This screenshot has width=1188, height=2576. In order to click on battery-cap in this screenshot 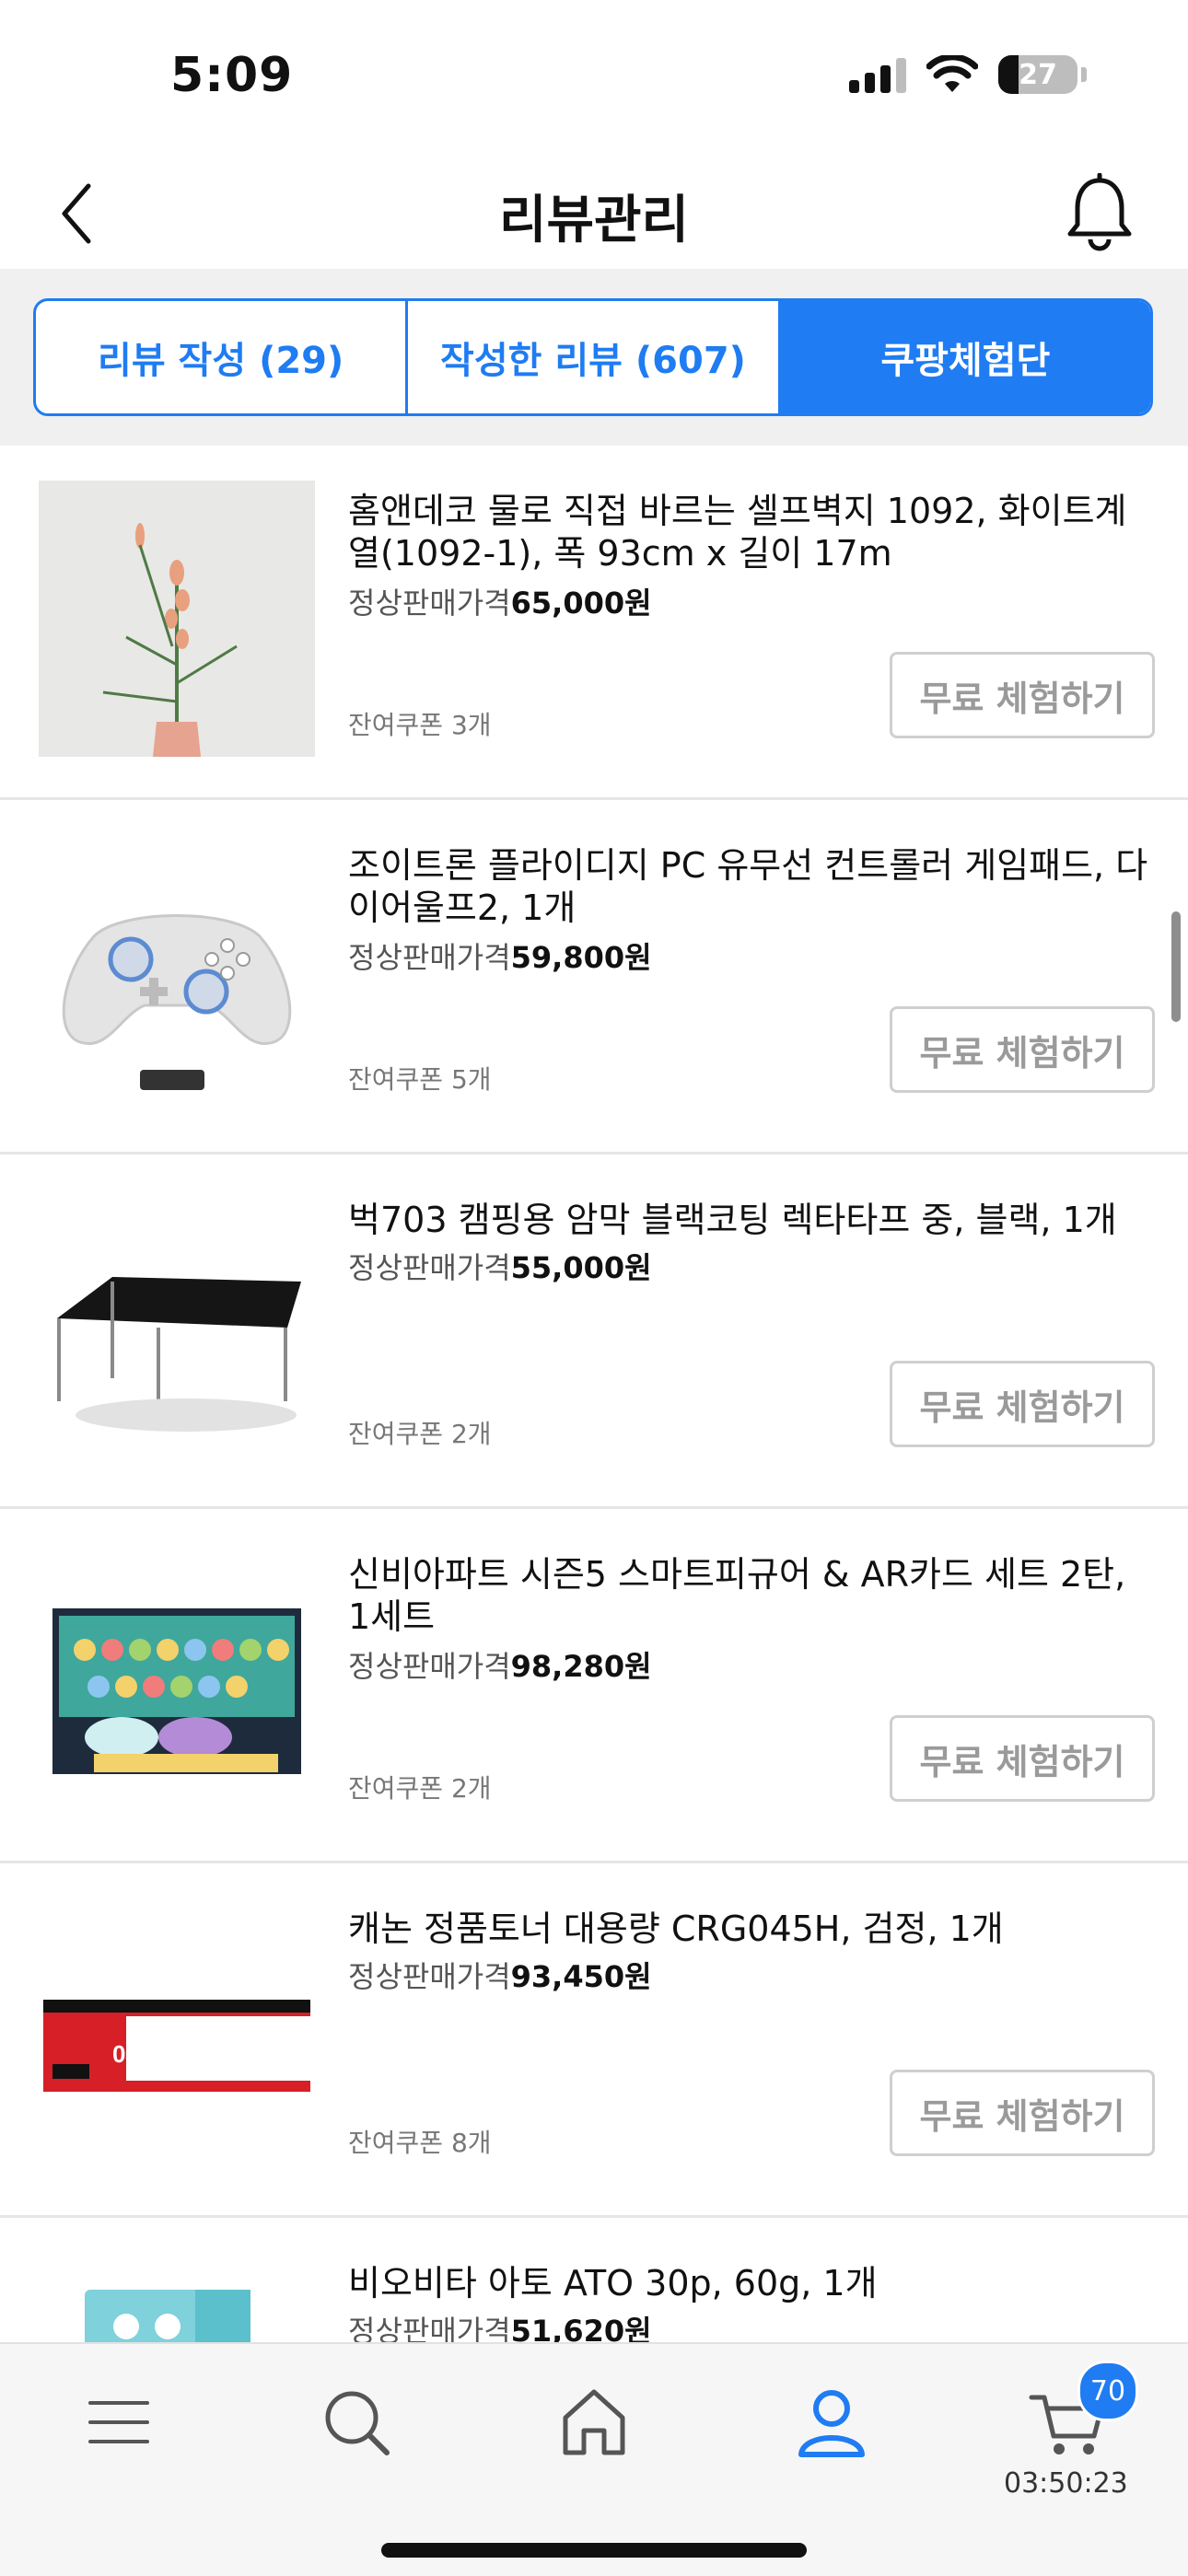, I will do `click(1084, 74)`.